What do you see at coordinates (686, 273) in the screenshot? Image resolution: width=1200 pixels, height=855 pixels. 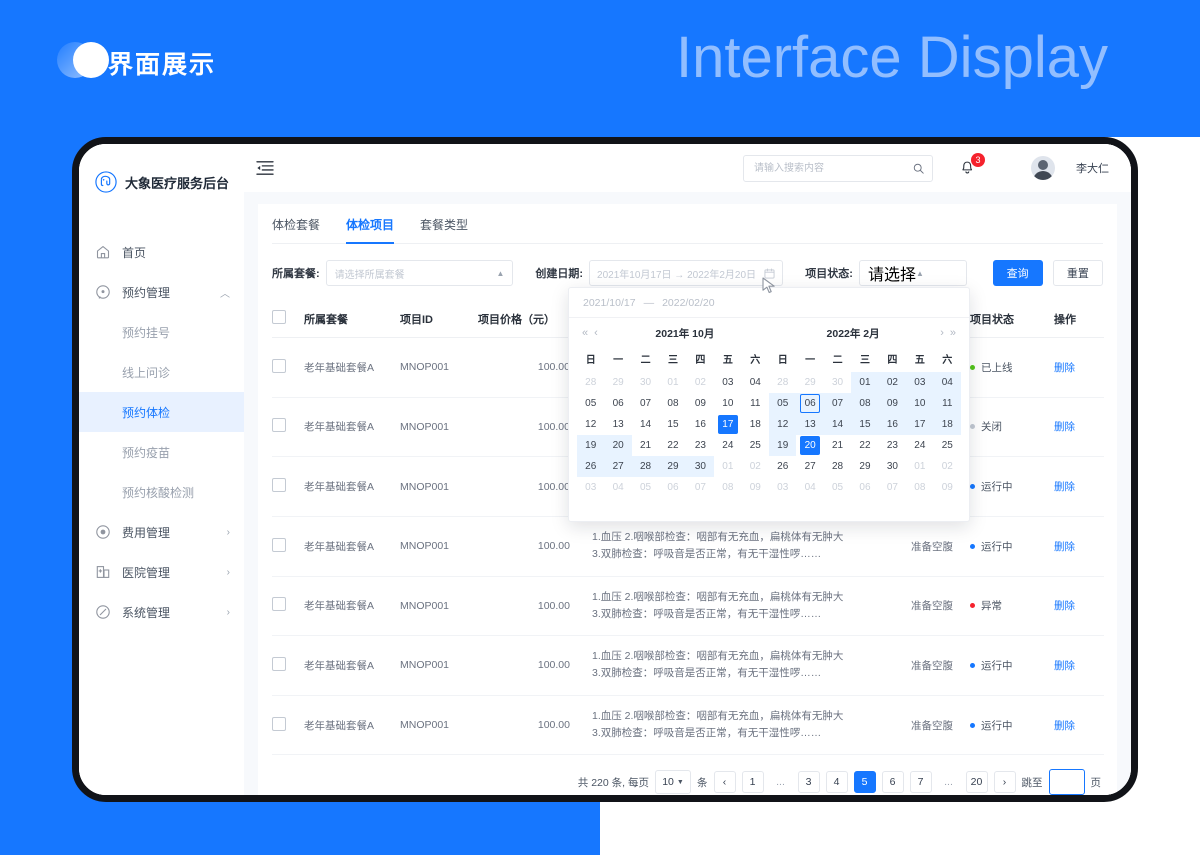 I see `date-range-input: 2021年10月17日 → 2022年2月20日` at bounding box center [686, 273].